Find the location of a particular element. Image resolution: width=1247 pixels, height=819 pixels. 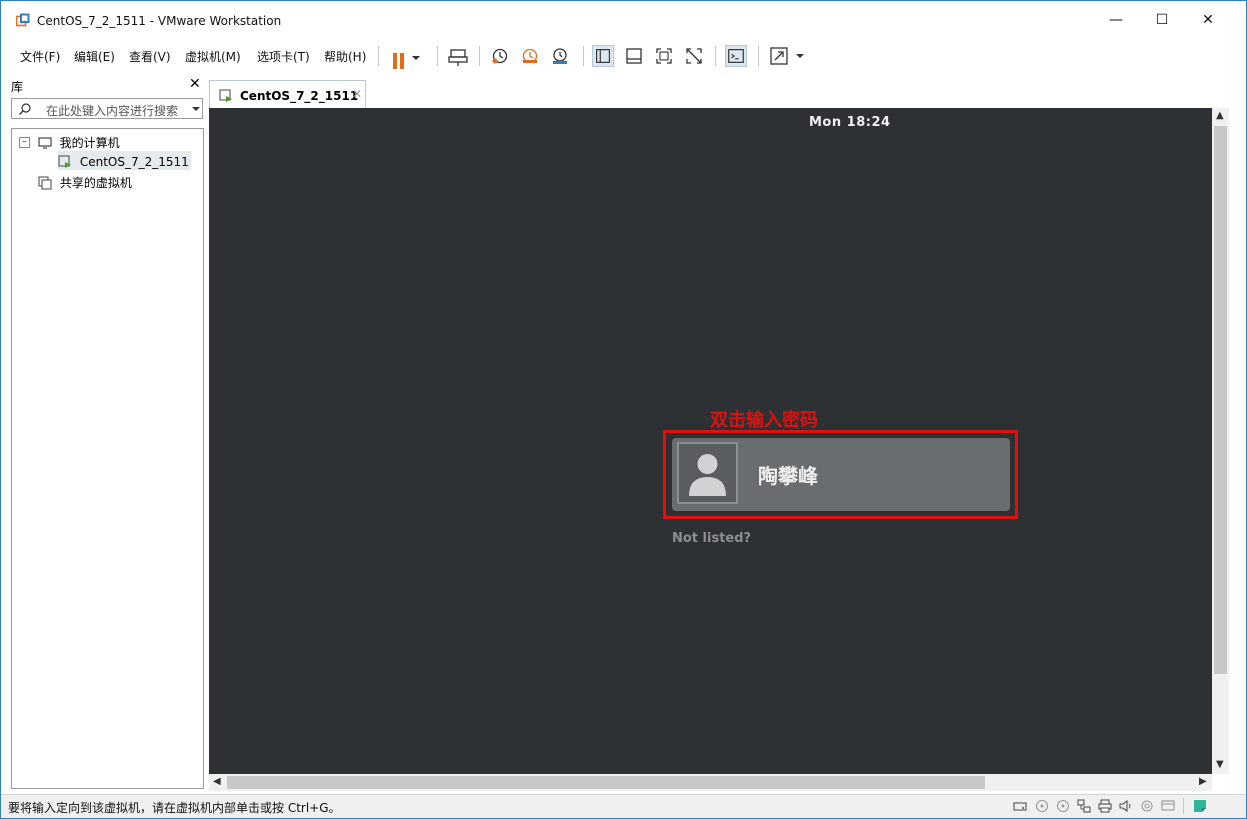

hard-disk-icon is located at coordinates (1020, 806).